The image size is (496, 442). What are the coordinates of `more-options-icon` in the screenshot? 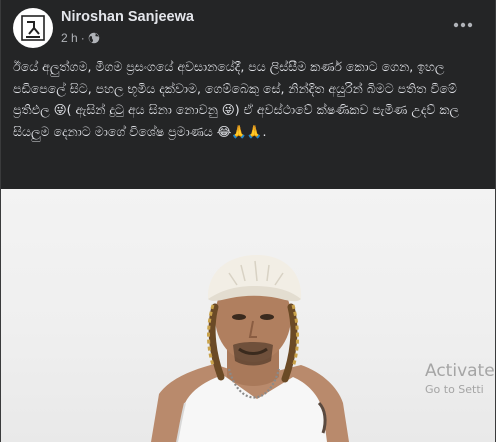 It's located at (463, 25).